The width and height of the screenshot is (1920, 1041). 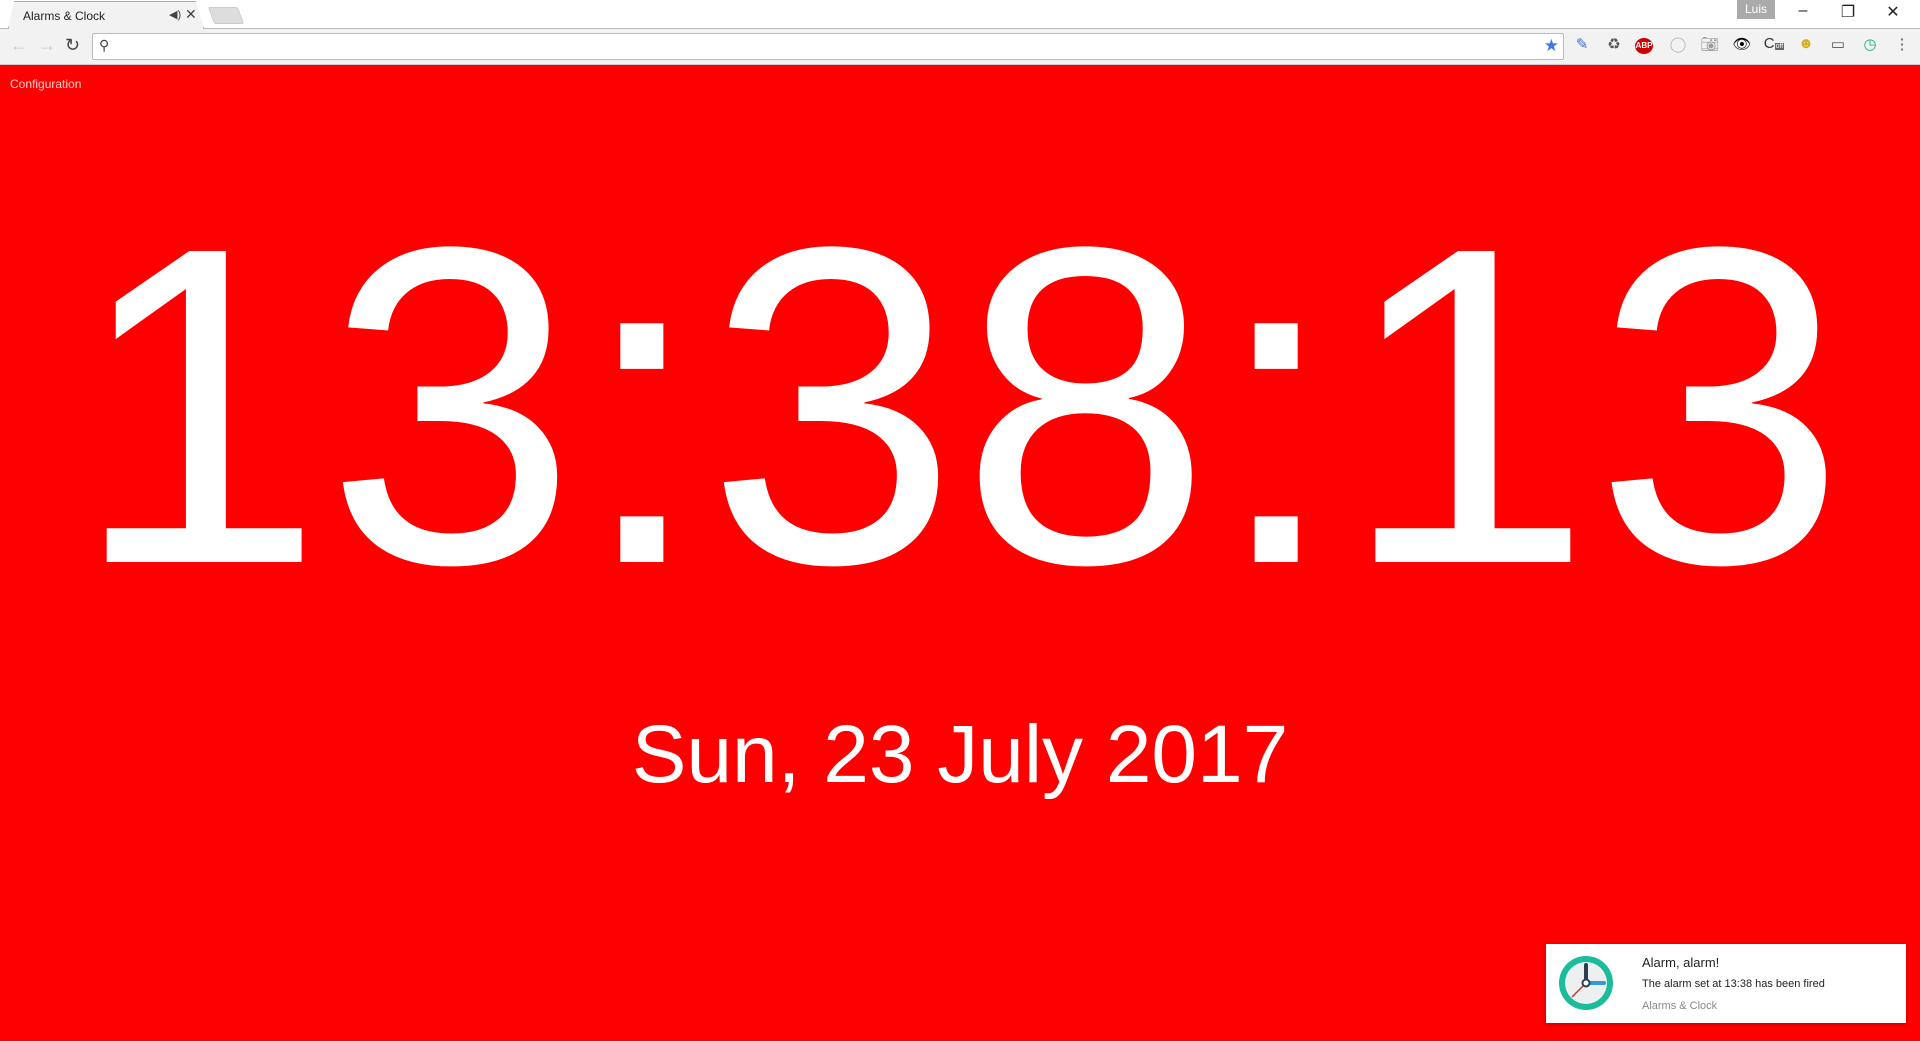 I want to click on minimize-button: –, so click(x=1803, y=11).